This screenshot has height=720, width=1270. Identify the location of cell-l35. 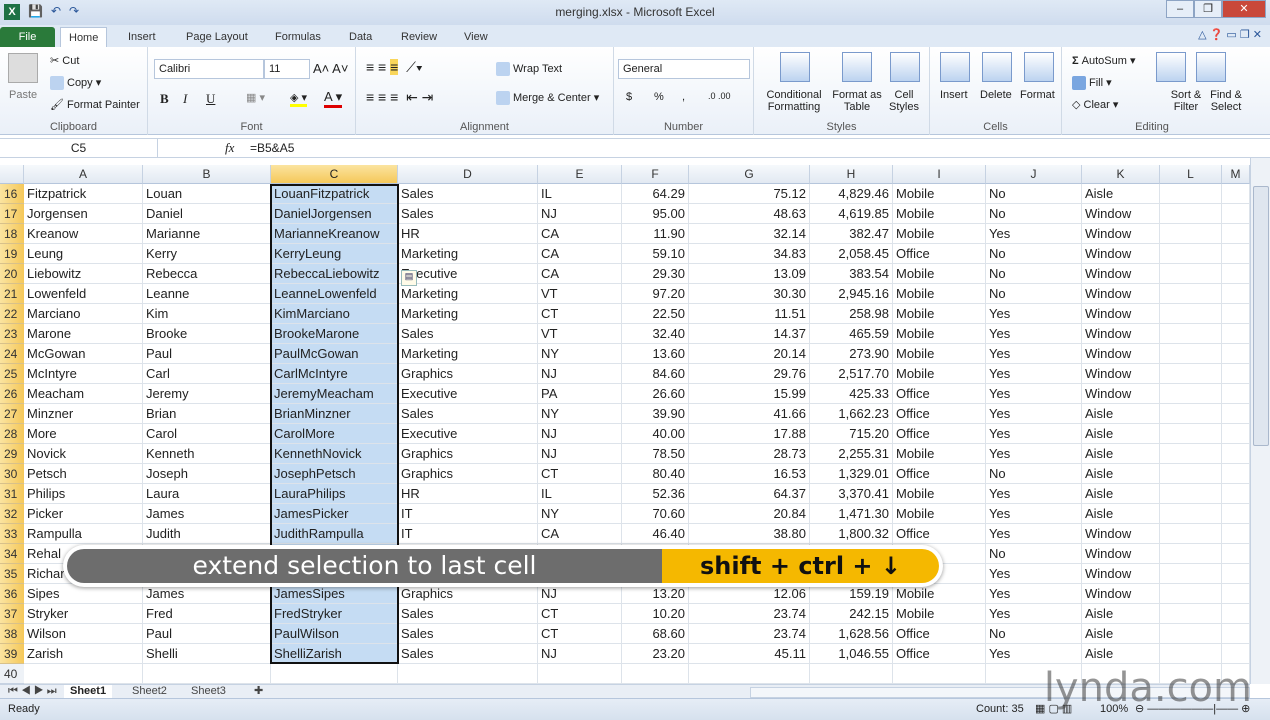
(1191, 574).